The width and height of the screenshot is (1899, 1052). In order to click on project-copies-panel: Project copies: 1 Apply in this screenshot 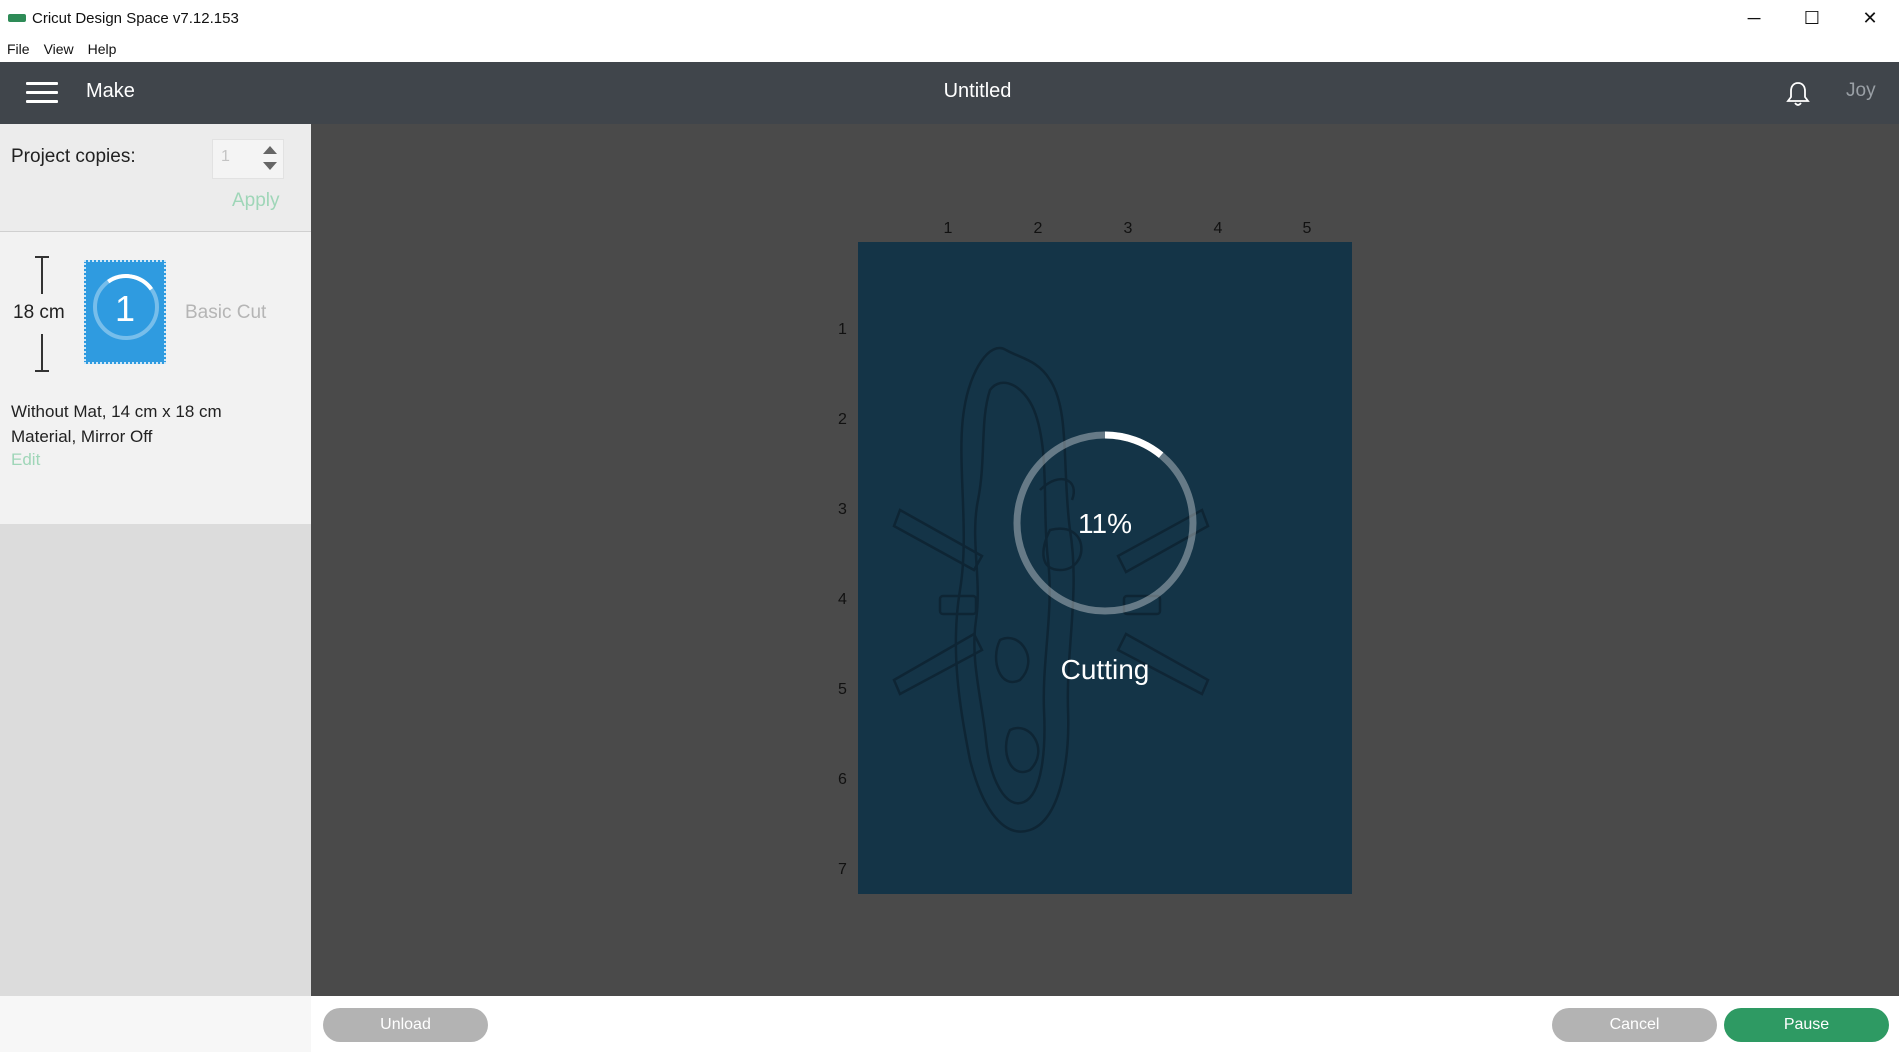, I will do `click(155, 178)`.